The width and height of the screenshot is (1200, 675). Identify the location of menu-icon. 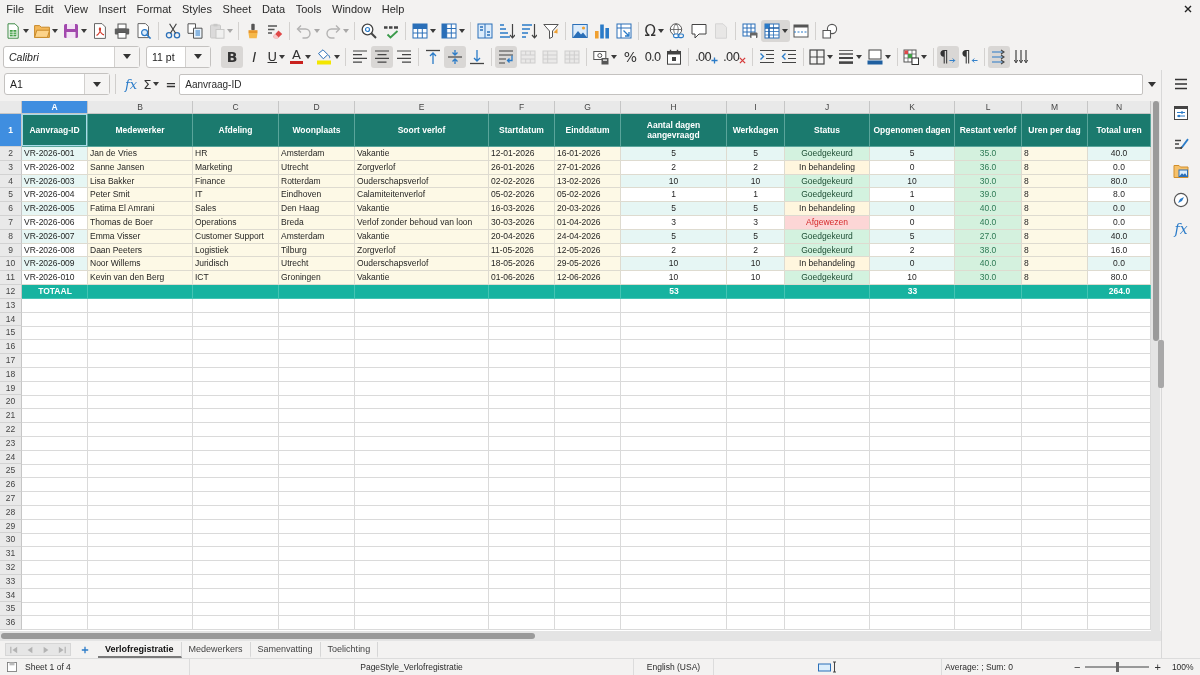
(1181, 84).